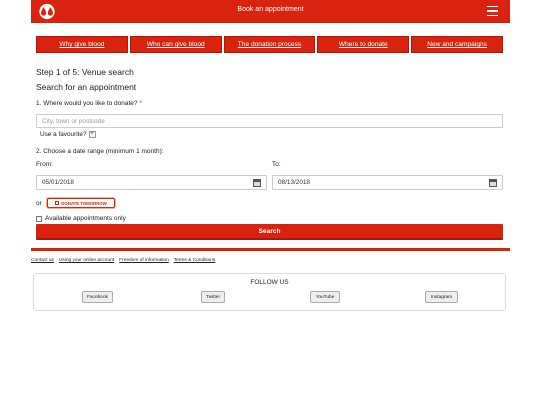 This screenshot has height=405, width=540. I want to click on form-heading: Search for an appointment, so click(86, 87).